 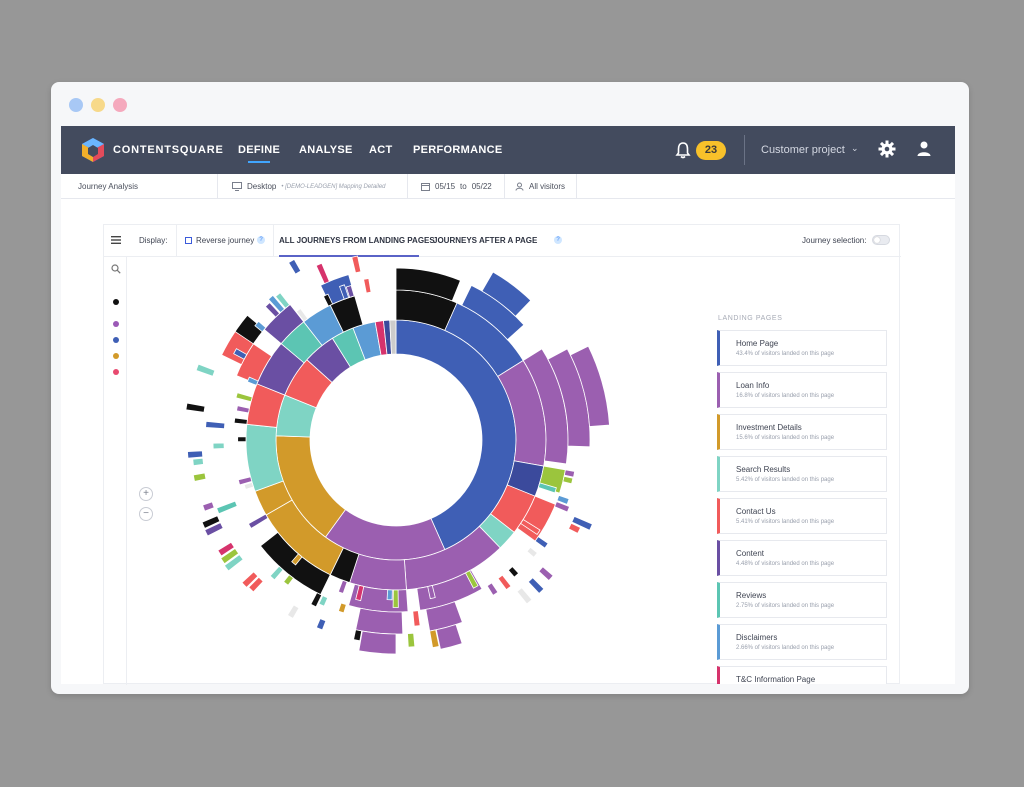 I want to click on landing-page-share: 16.8% of visitors landed on this page, so click(x=785, y=396).